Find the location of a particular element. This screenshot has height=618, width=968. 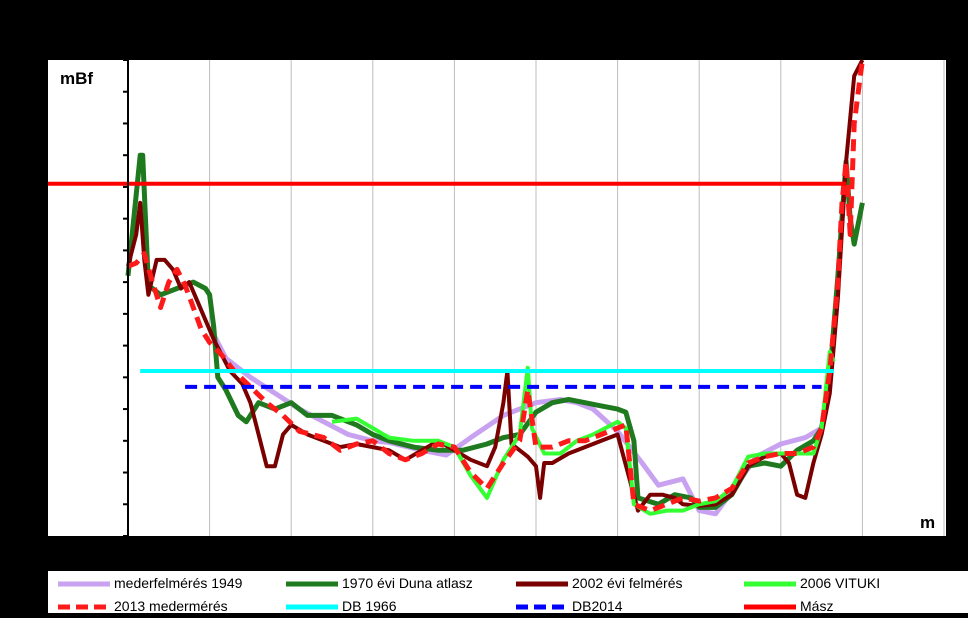

legend-label-1970: 1970 évi Duna atlasz is located at coordinates (407, 583).